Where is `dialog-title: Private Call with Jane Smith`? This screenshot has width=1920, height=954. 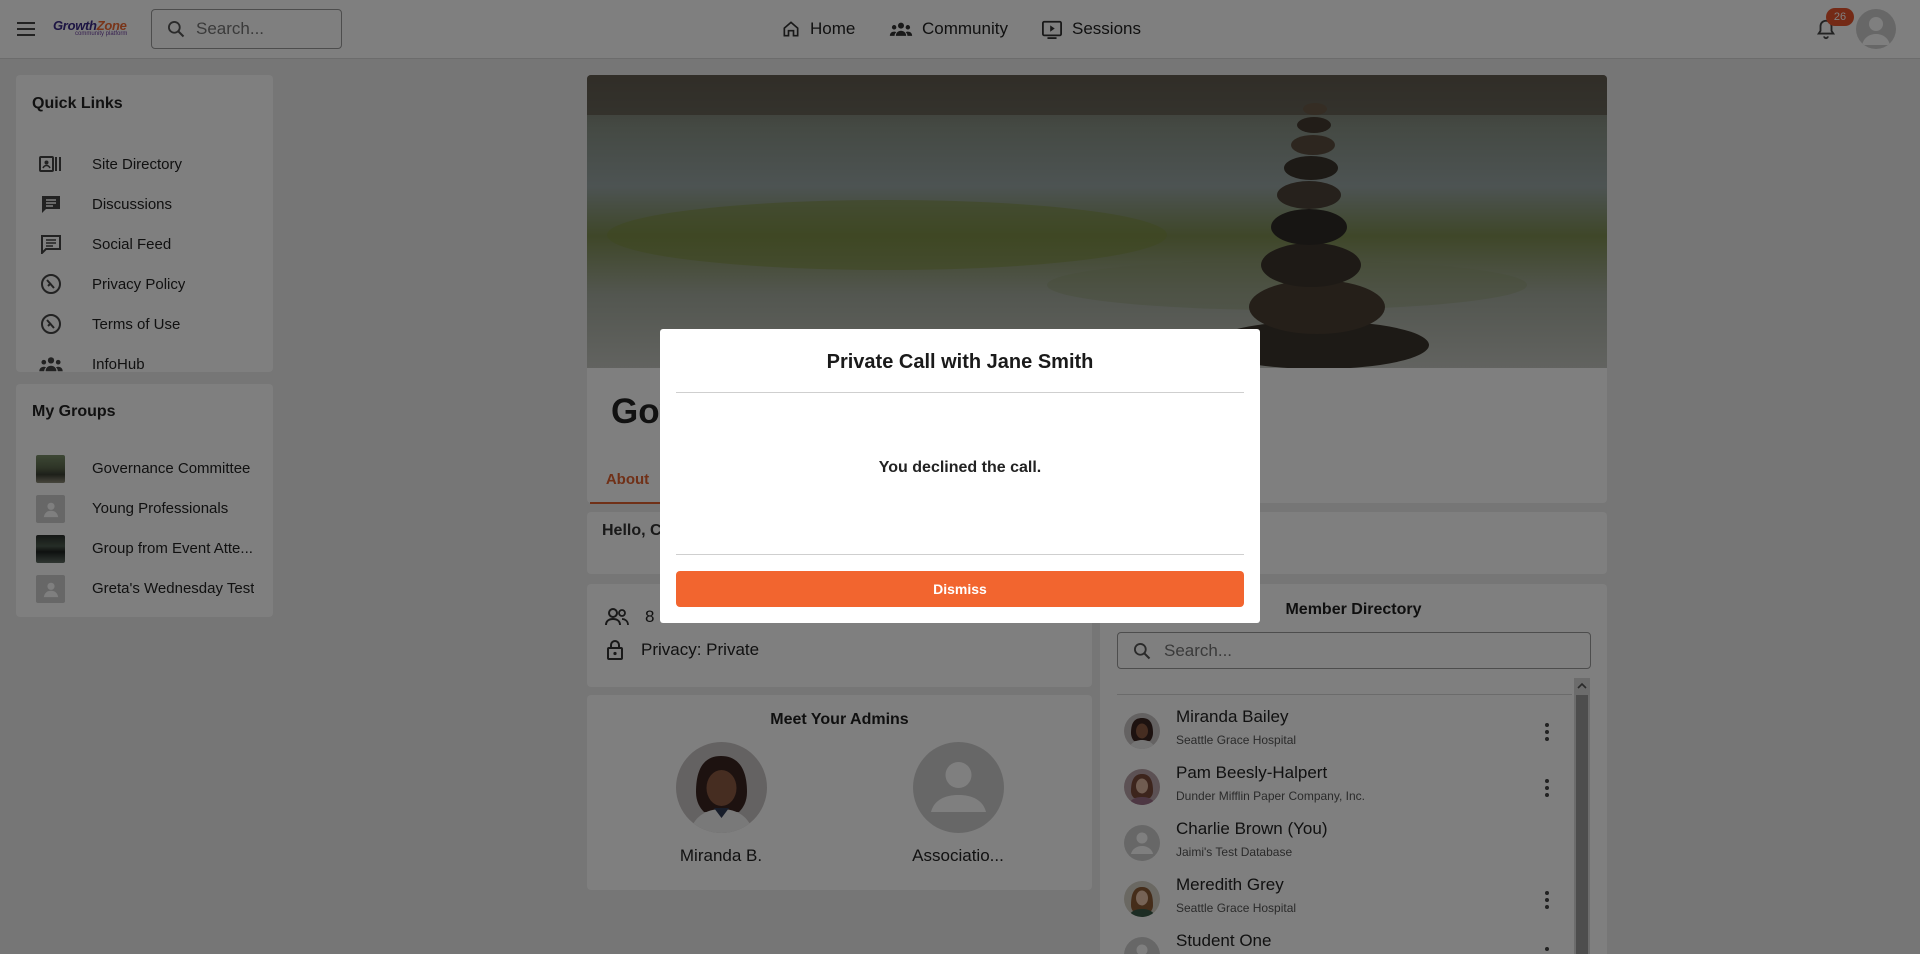
dialog-title: Private Call with Jane Smith is located at coordinates (960, 362).